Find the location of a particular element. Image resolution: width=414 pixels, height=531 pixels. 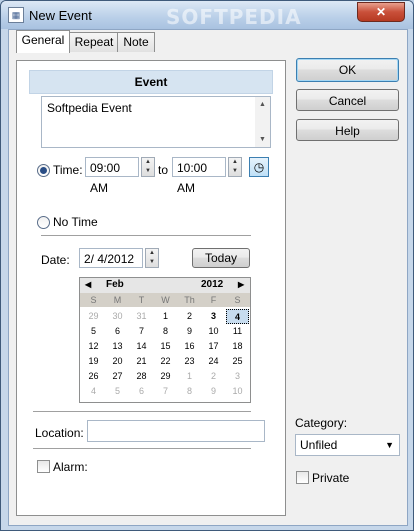

calendar-day: 13 is located at coordinates (117, 346).